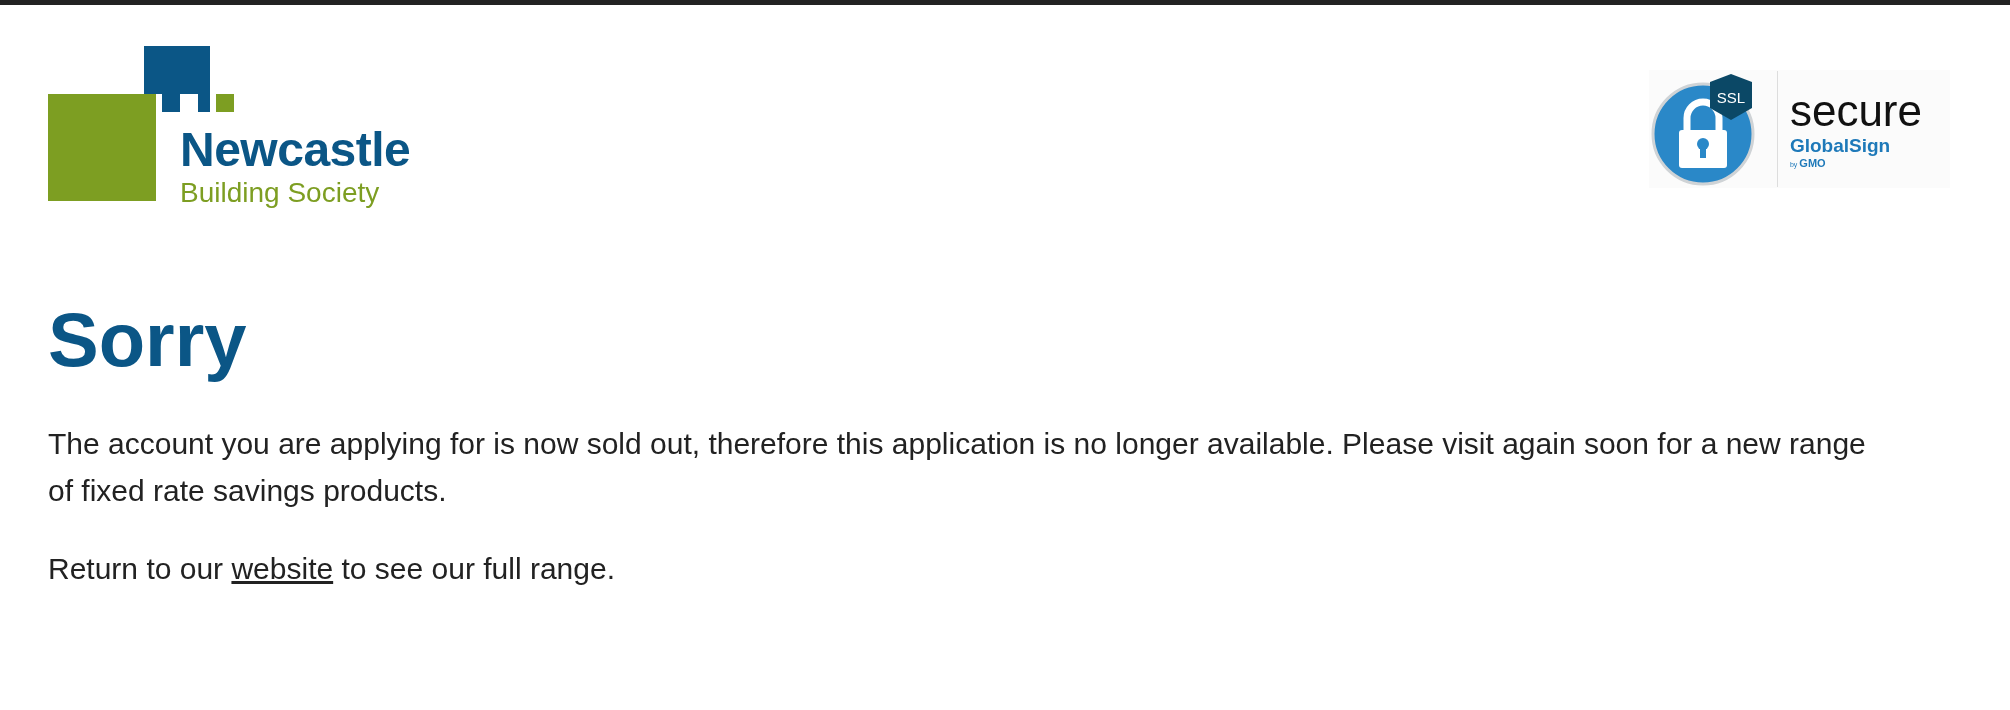  What do you see at coordinates (280, 193) in the screenshot?
I see `logo-subtitle: Building Society` at bounding box center [280, 193].